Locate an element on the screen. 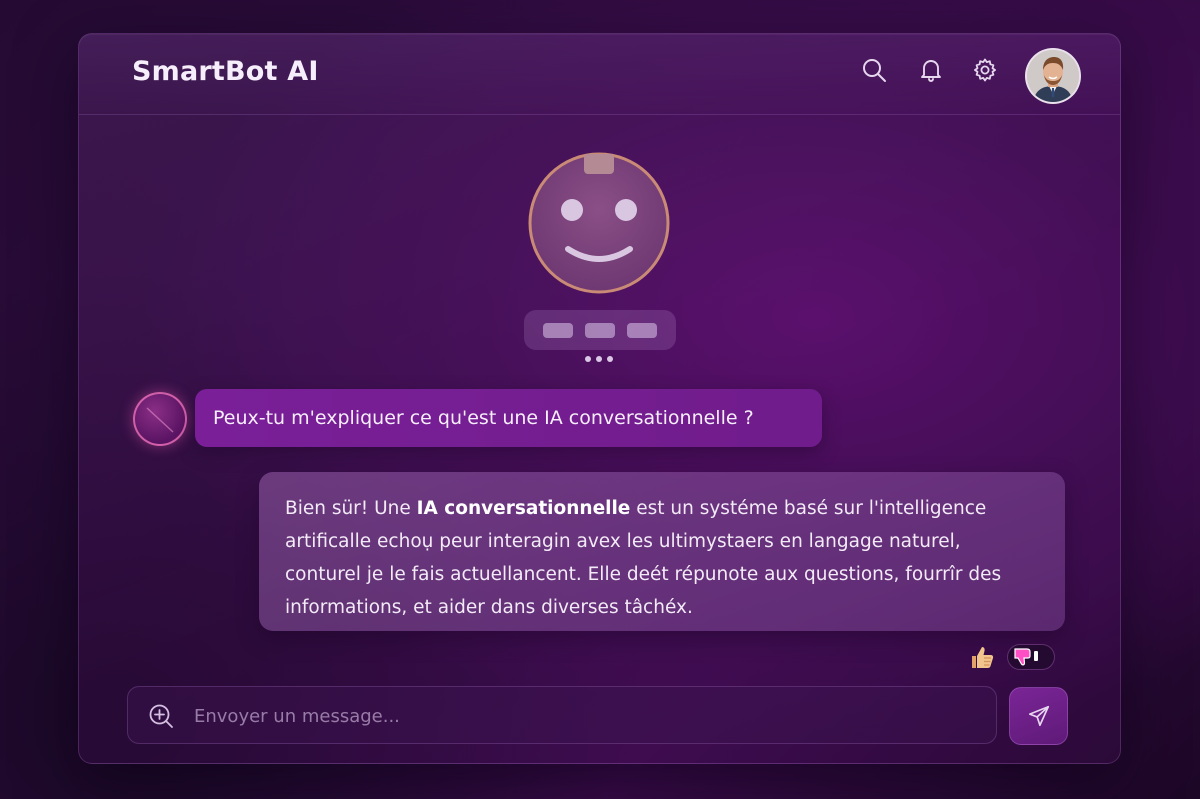  avatar is located at coordinates (1053, 76).